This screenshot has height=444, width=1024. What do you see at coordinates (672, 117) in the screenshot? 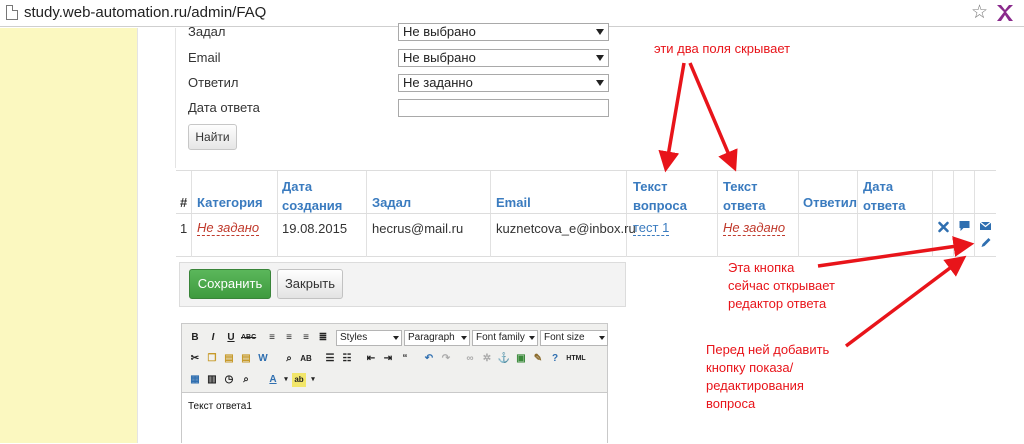
I see `arrow-to-question-column` at bounding box center [672, 117].